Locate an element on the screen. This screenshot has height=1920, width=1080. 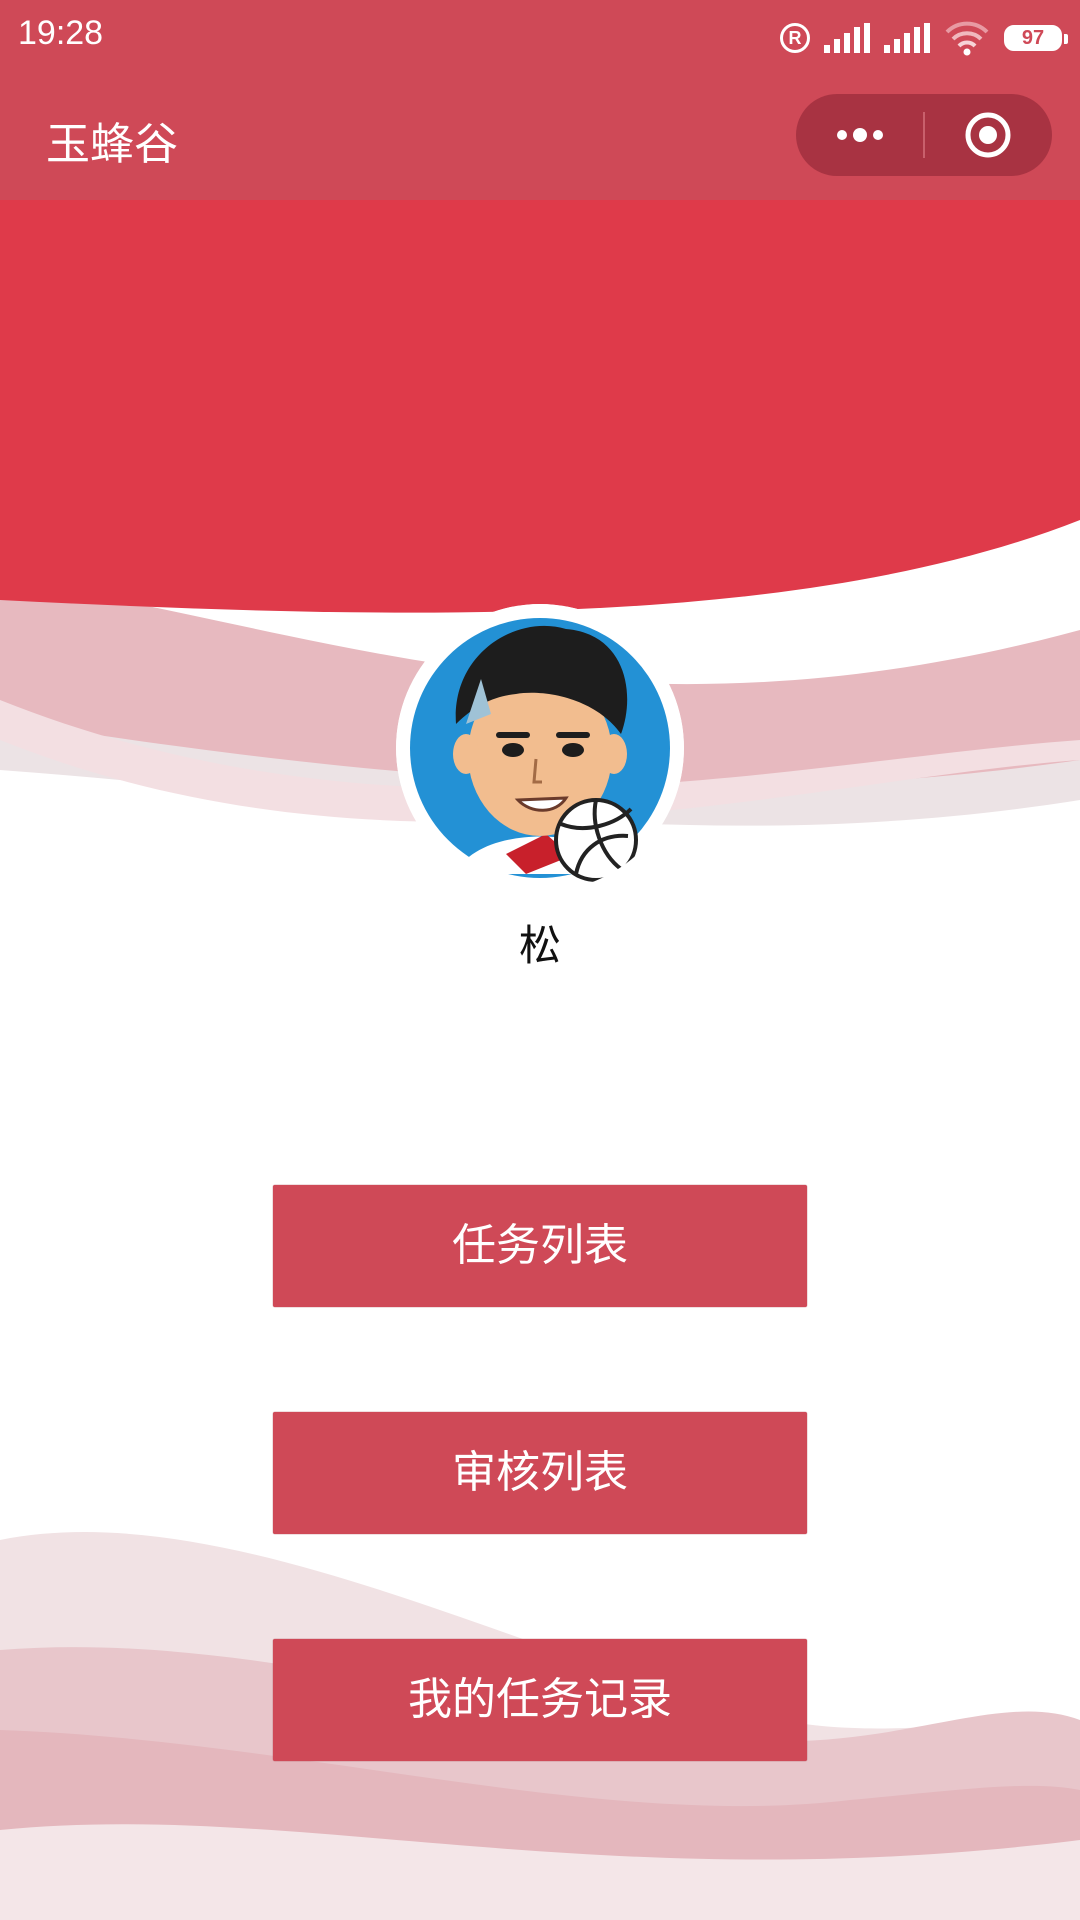
avatar-image is located at coordinates (540, 748).